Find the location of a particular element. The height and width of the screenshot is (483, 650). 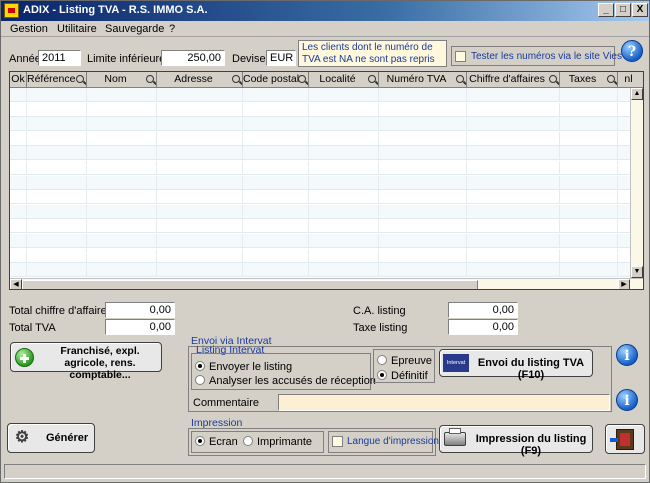

maximize-button: □ is located at coordinates (623, 10).